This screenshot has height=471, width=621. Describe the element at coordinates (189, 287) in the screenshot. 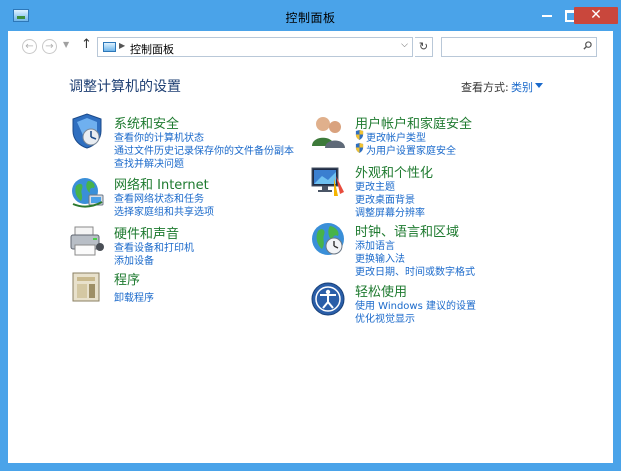

I see `category-programs: 程序 卸载程序` at that location.